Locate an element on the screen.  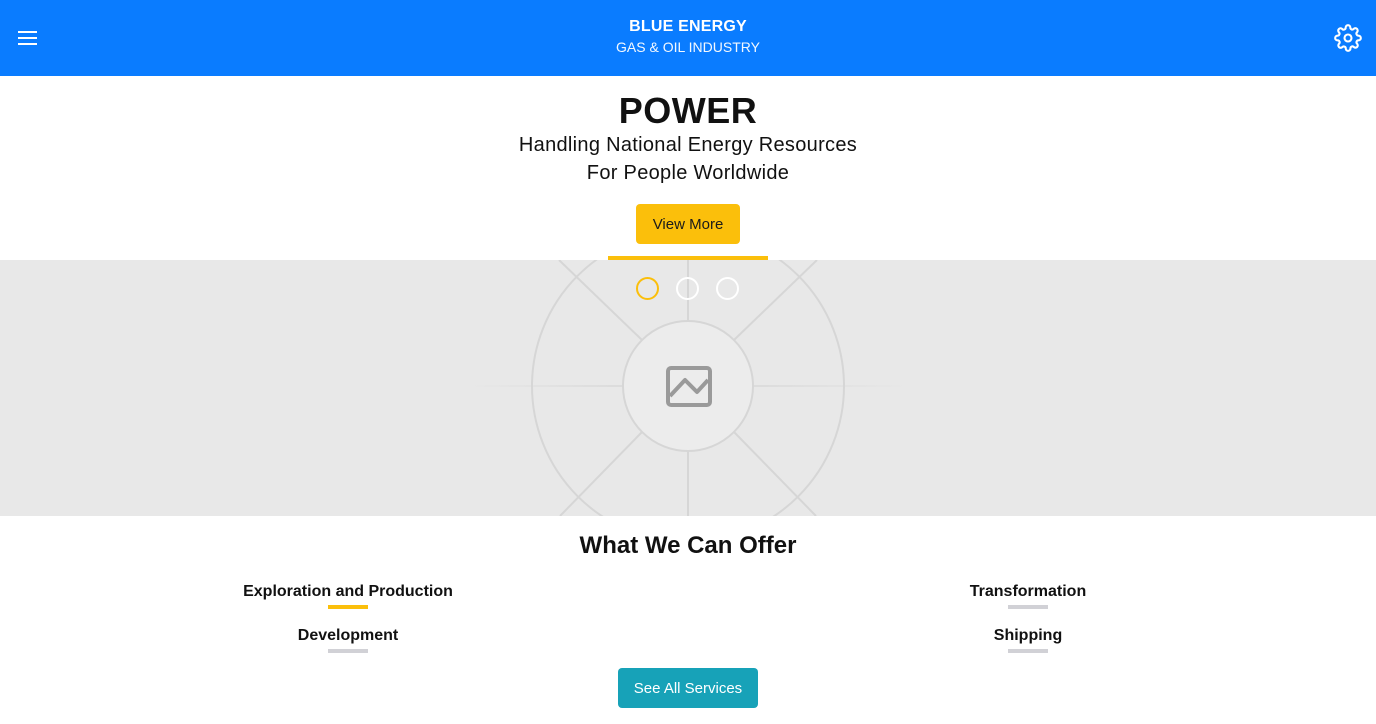
carousel-indicators is located at coordinates (688, 289).